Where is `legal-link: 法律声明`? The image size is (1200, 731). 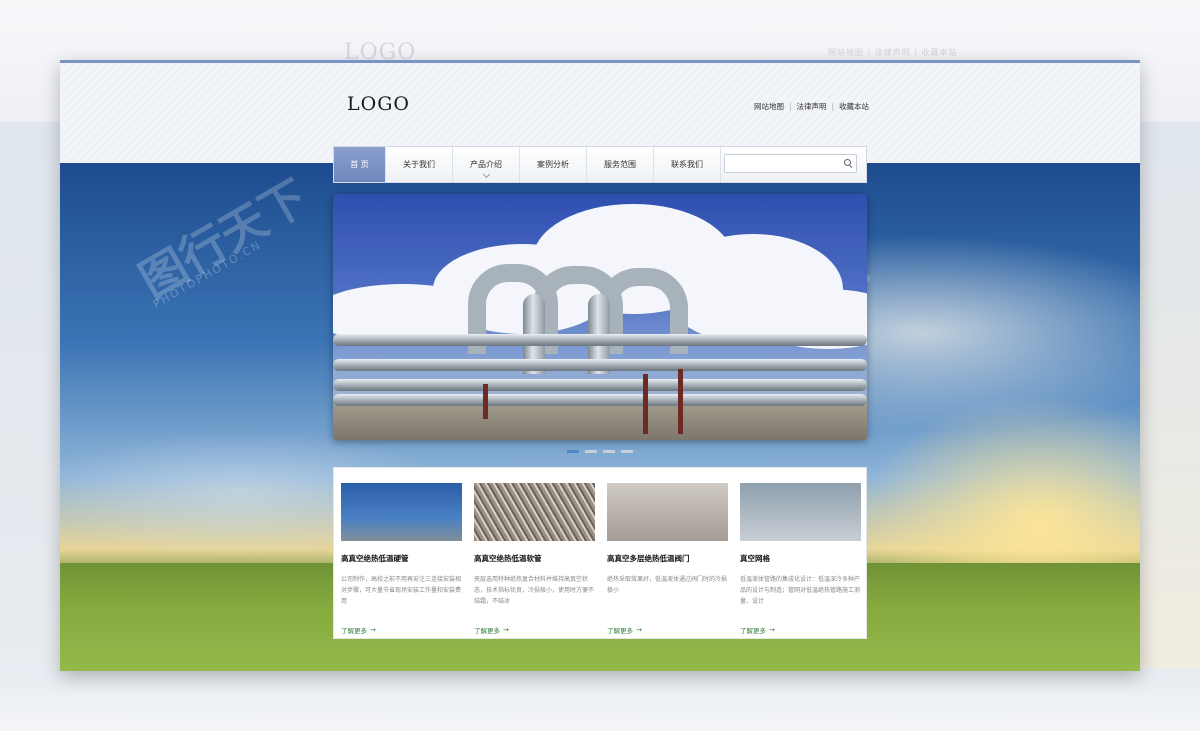
legal-link: 法律声明 is located at coordinates (812, 106).